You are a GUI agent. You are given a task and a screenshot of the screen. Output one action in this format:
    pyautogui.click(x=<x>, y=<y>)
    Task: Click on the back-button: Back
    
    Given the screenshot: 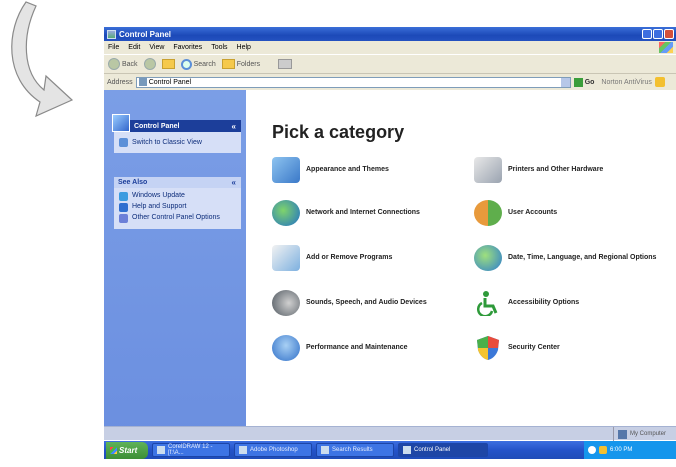 What is the action you would take?
    pyautogui.click(x=123, y=64)
    